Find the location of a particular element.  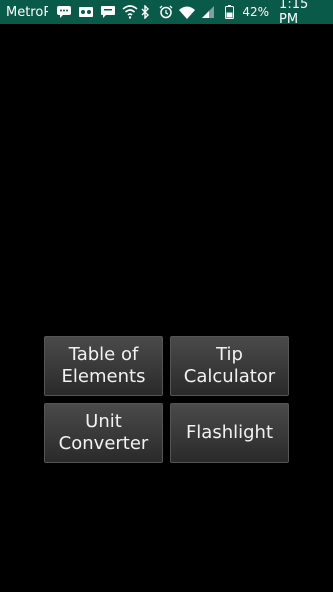

voicemail-icon is located at coordinates (86, 12).